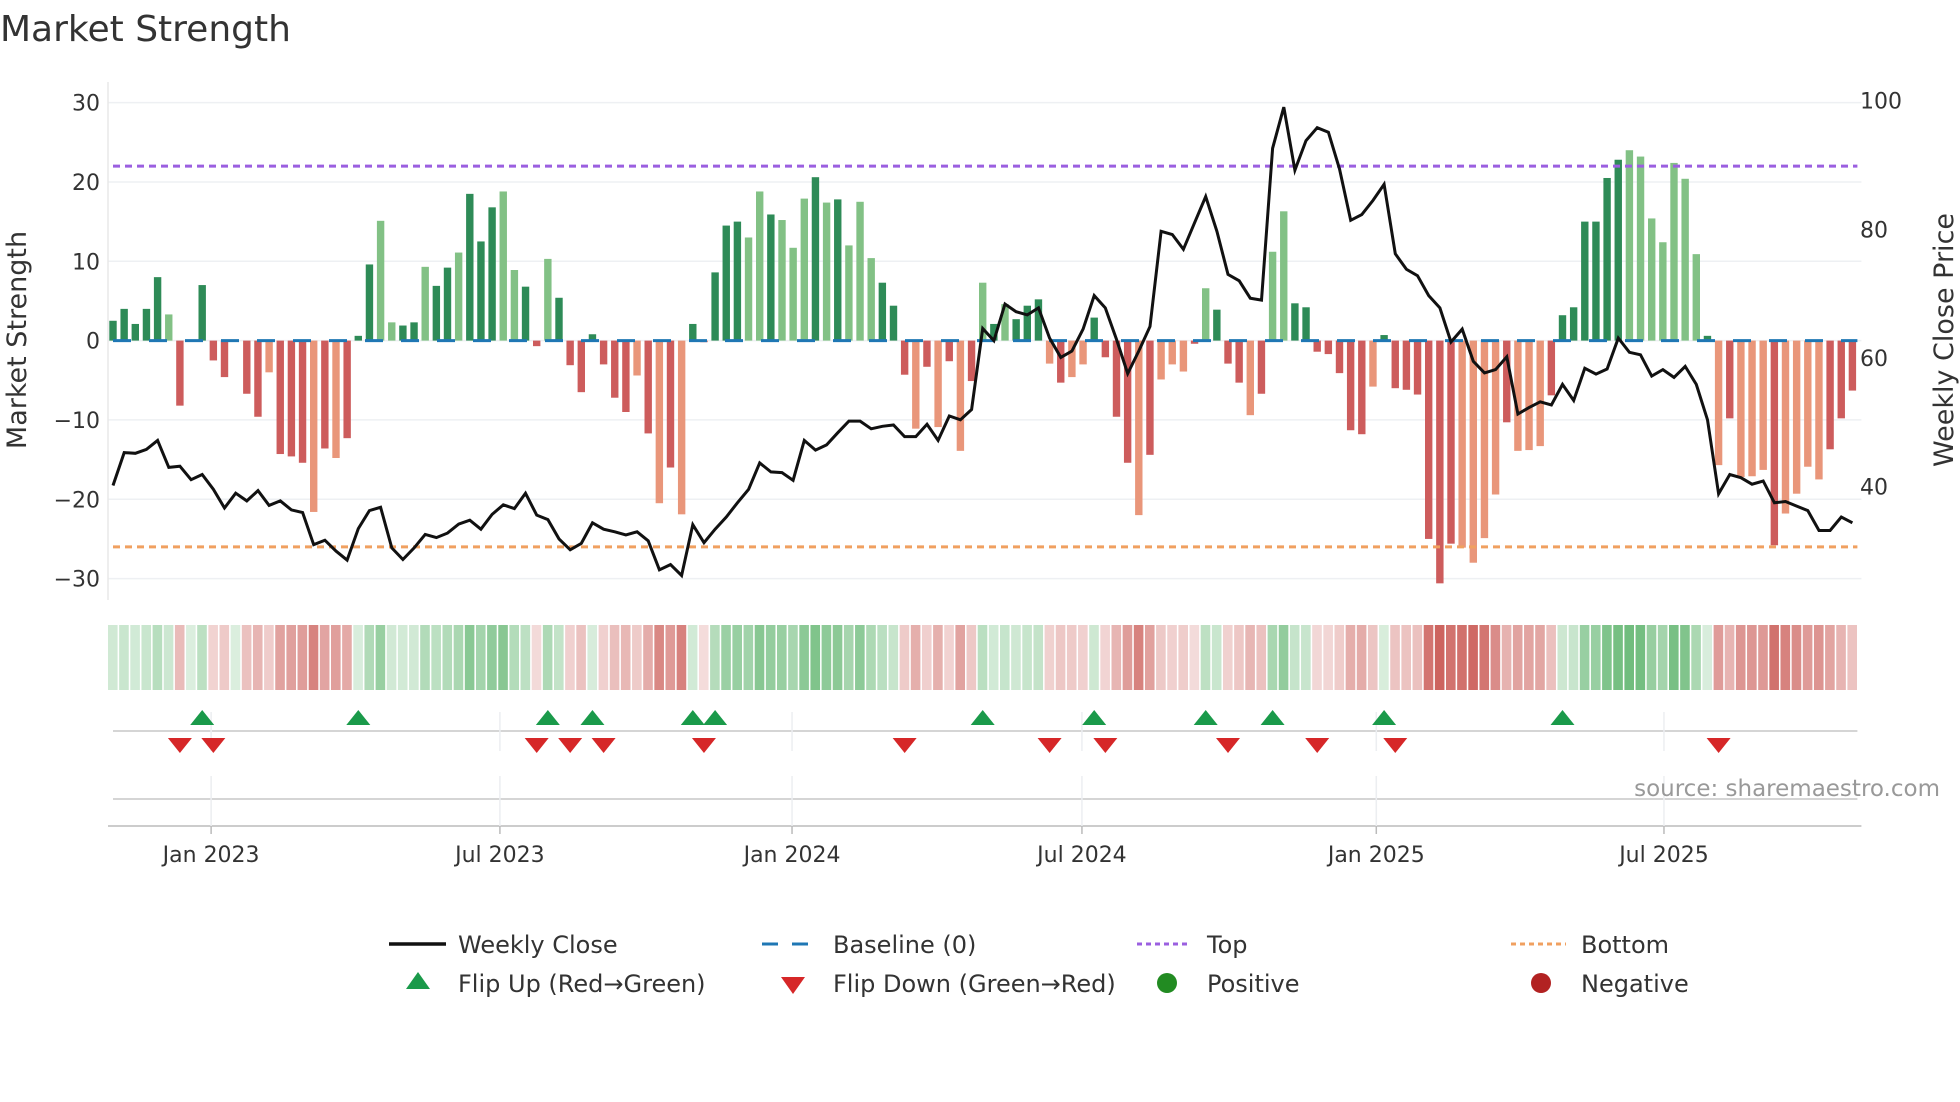 The height and width of the screenshot is (1102, 1960). What do you see at coordinates (1881, 102) in the screenshot?
I see `y2-tick-label: 100` at bounding box center [1881, 102].